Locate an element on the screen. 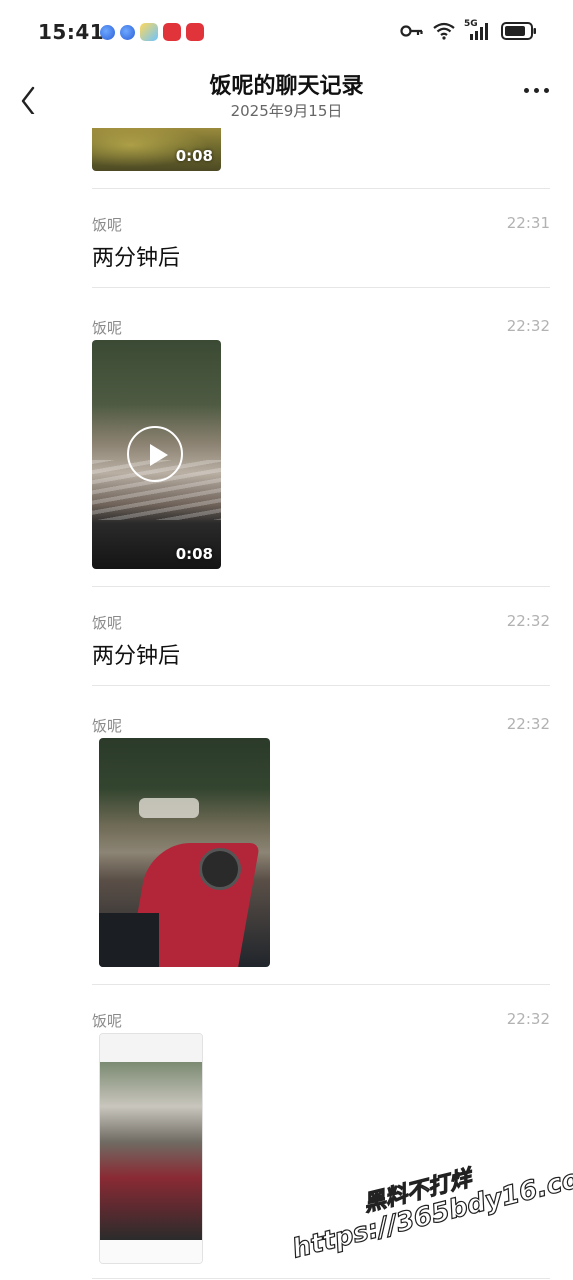  app-weather-icon is located at coordinates (149, 32).